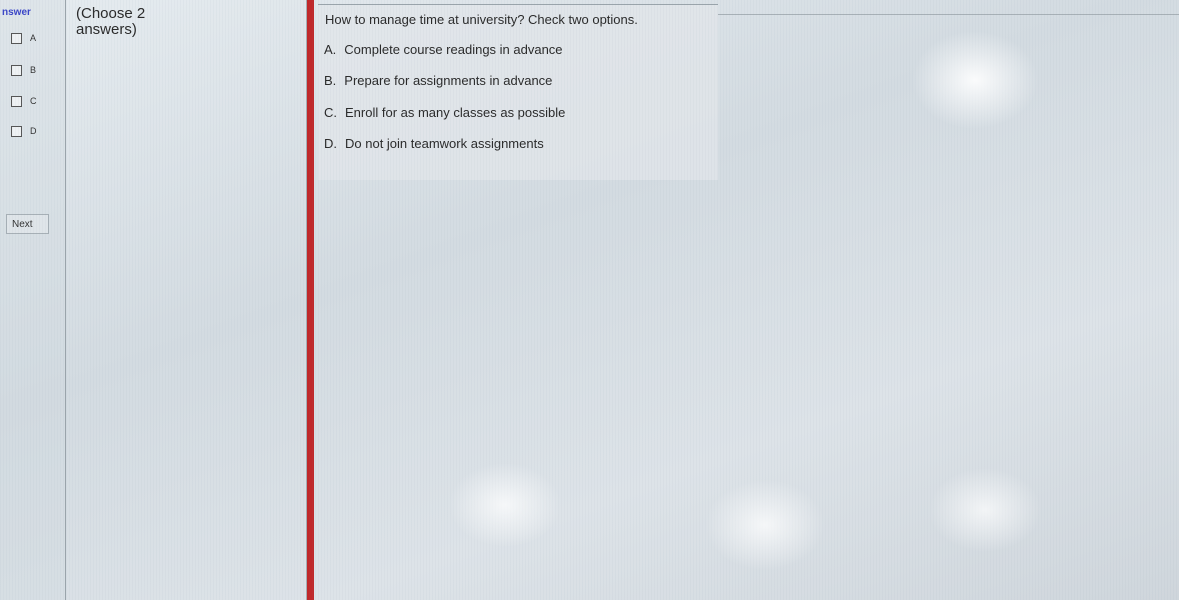 This screenshot has width=1179, height=600. I want to click on choice-letter: D., so click(330, 143).